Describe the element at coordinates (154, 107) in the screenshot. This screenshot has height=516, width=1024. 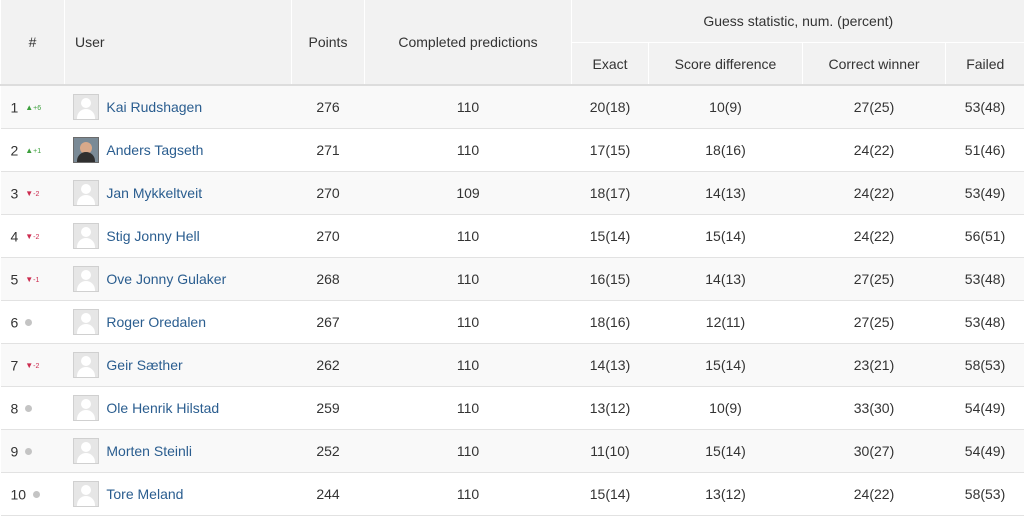
I see `user-link: Kai Rudshagen` at that location.